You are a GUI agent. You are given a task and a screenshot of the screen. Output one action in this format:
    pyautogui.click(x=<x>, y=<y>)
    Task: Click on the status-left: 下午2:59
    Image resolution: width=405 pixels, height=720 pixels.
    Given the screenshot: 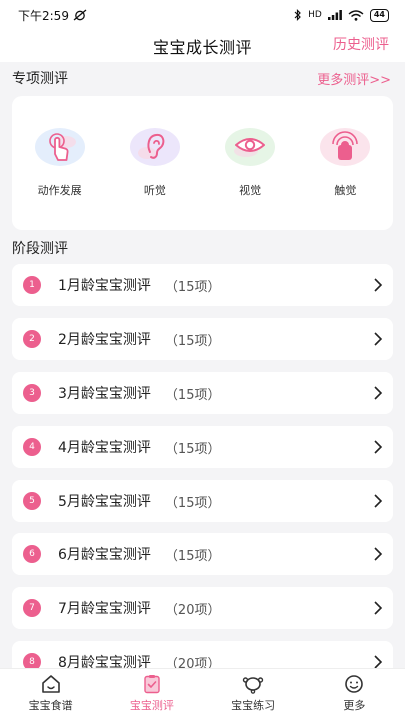 What is the action you would take?
    pyautogui.click(x=52, y=15)
    